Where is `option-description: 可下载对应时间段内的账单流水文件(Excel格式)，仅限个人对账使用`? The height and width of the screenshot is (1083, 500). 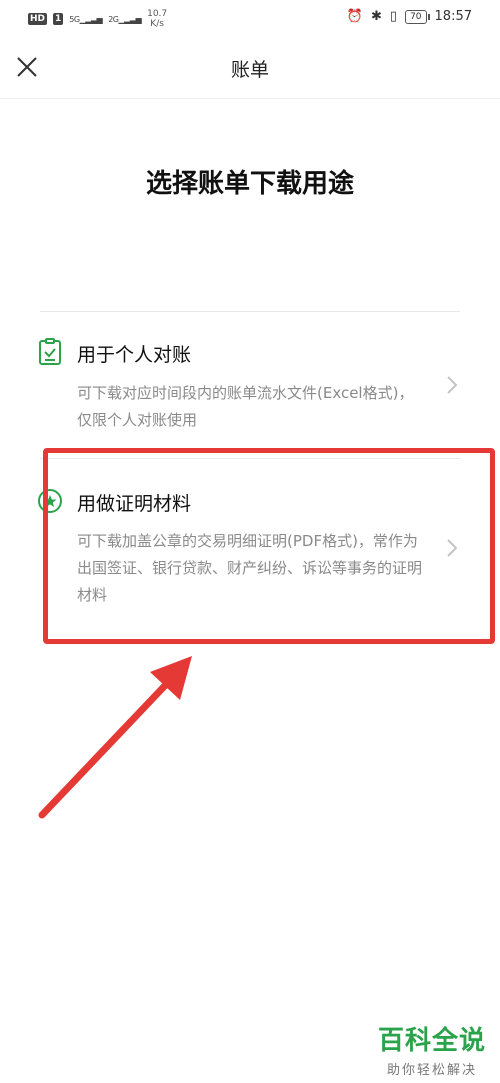 option-description: 可下载对应时间段内的账单流水文件(Excel格式)，仅限个人对账使用 is located at coordinates (245, 406).